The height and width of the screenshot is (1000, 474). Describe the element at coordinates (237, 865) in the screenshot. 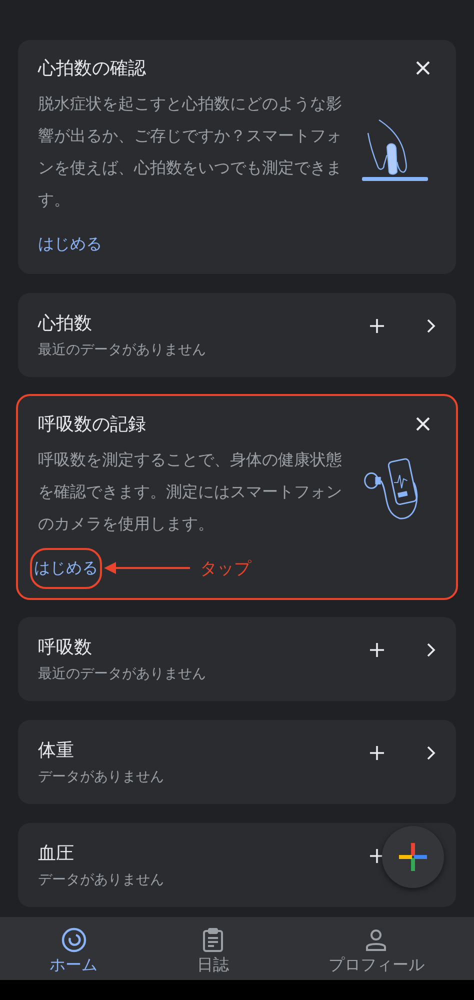

I see `metric-card: 血圧 データがありません` at that location.